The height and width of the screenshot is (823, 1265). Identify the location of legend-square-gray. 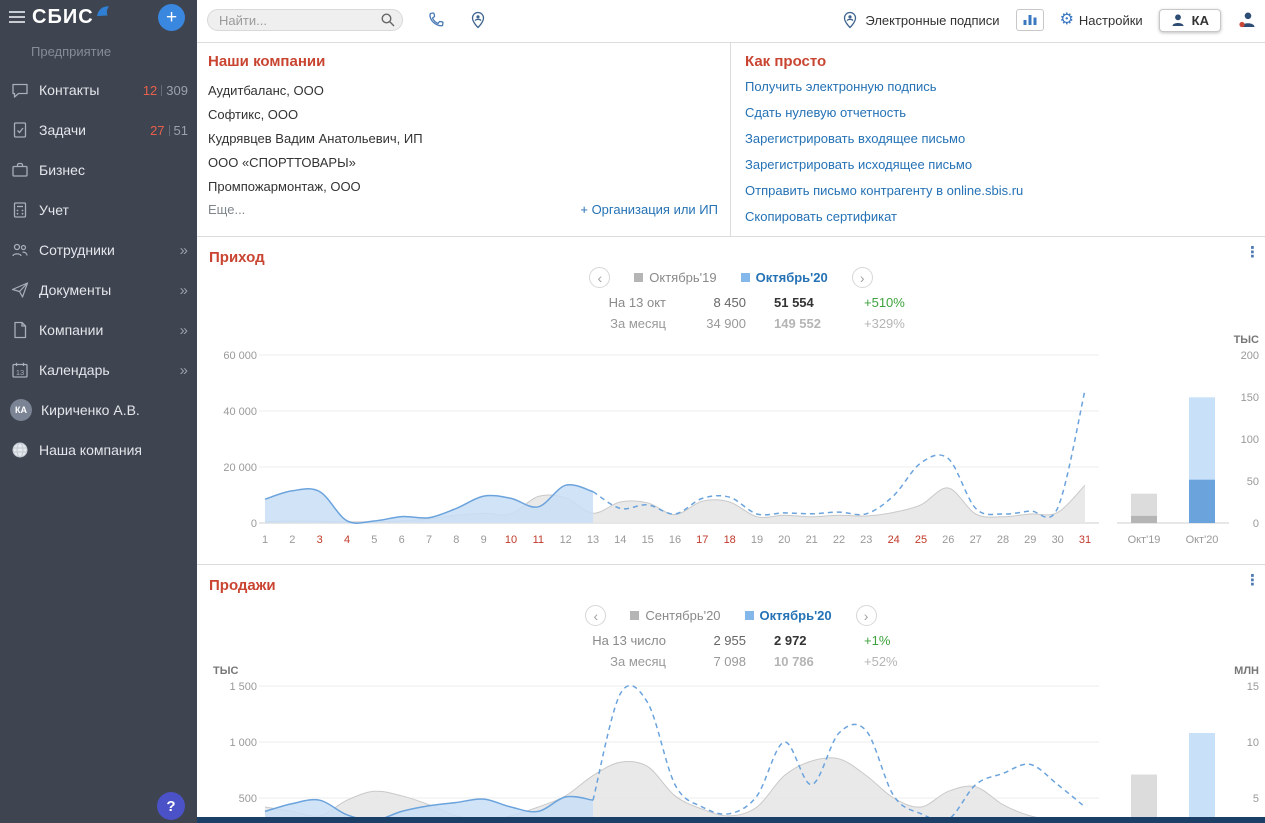
(635, 615).